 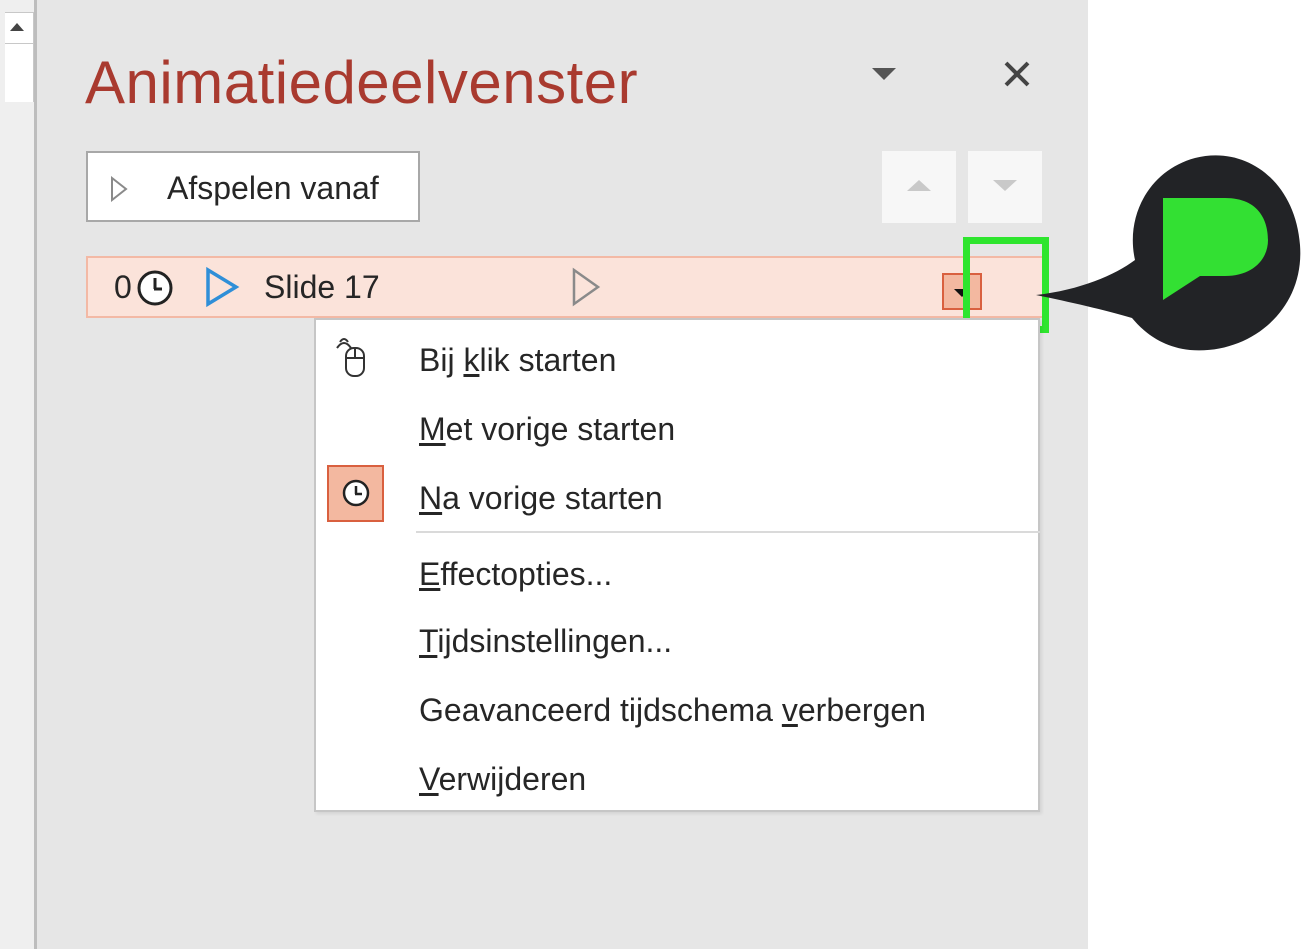 I want to click on play-from-label: Afspelen vanaf, so click(x=273, y=188).